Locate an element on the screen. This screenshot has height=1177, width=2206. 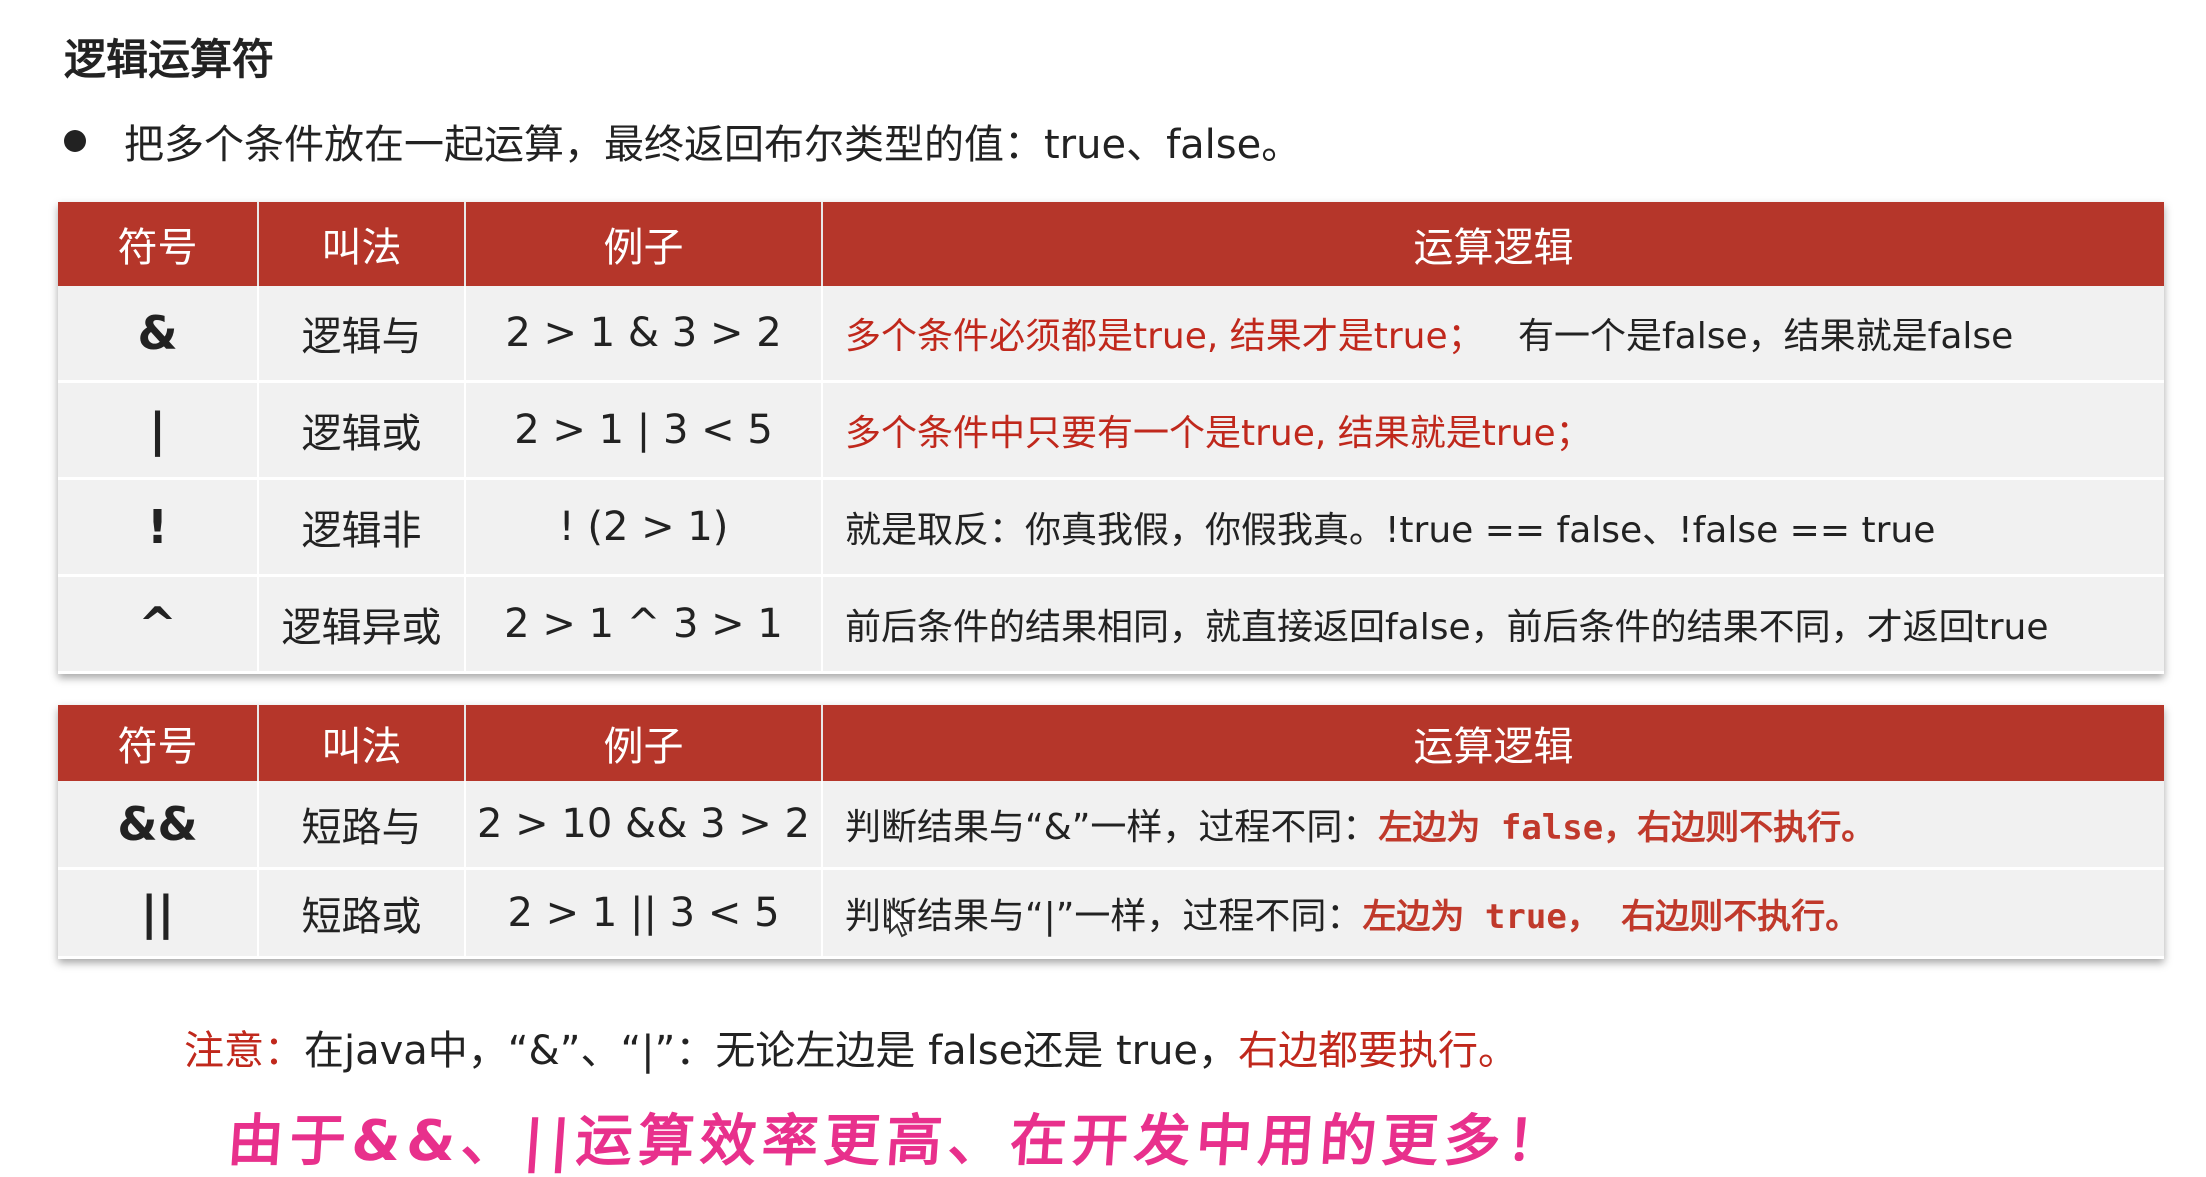
logic-cell: 前后条件的结果相同，就直接返回false，前后条件的结果不同，才返回true is located at coordinates (1493, 624).